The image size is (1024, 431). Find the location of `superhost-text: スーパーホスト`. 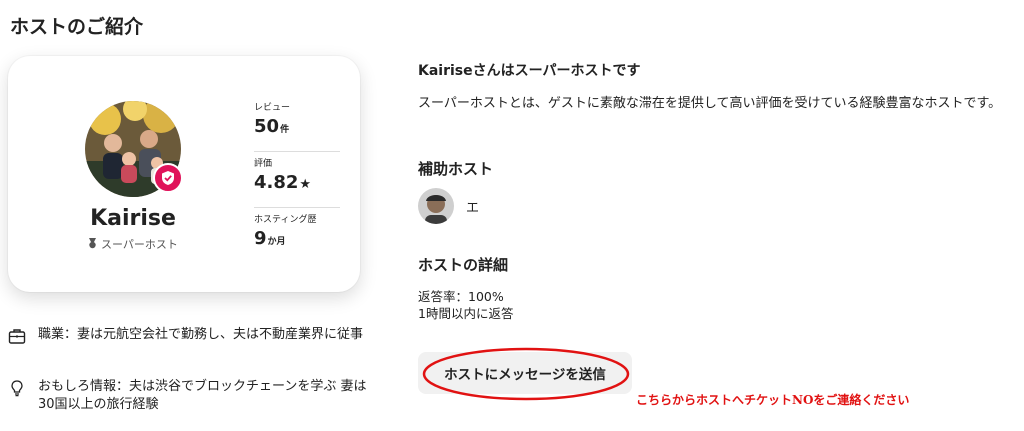

superhost-text: スーパーホスト is located at coordinates (139, 244).